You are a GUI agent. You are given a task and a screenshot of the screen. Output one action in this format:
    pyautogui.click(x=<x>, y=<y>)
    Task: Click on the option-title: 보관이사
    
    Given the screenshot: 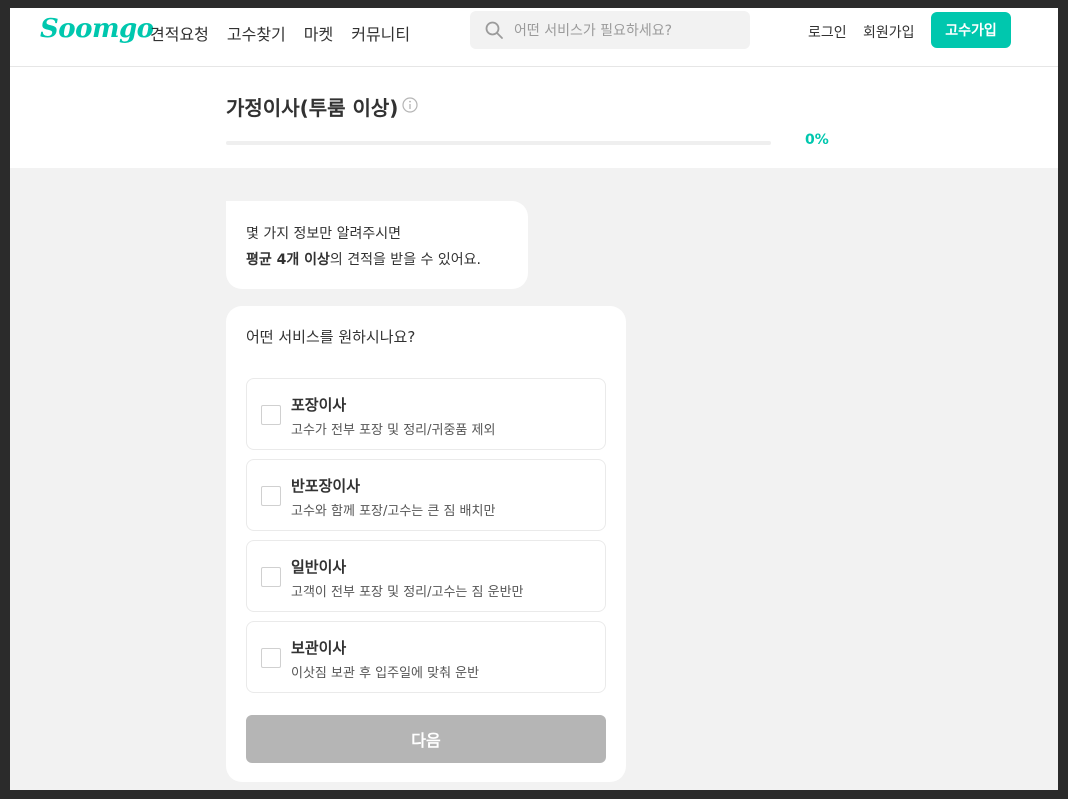 What is the action you would take?
    pyautogui.click(x=319, y=648)
    